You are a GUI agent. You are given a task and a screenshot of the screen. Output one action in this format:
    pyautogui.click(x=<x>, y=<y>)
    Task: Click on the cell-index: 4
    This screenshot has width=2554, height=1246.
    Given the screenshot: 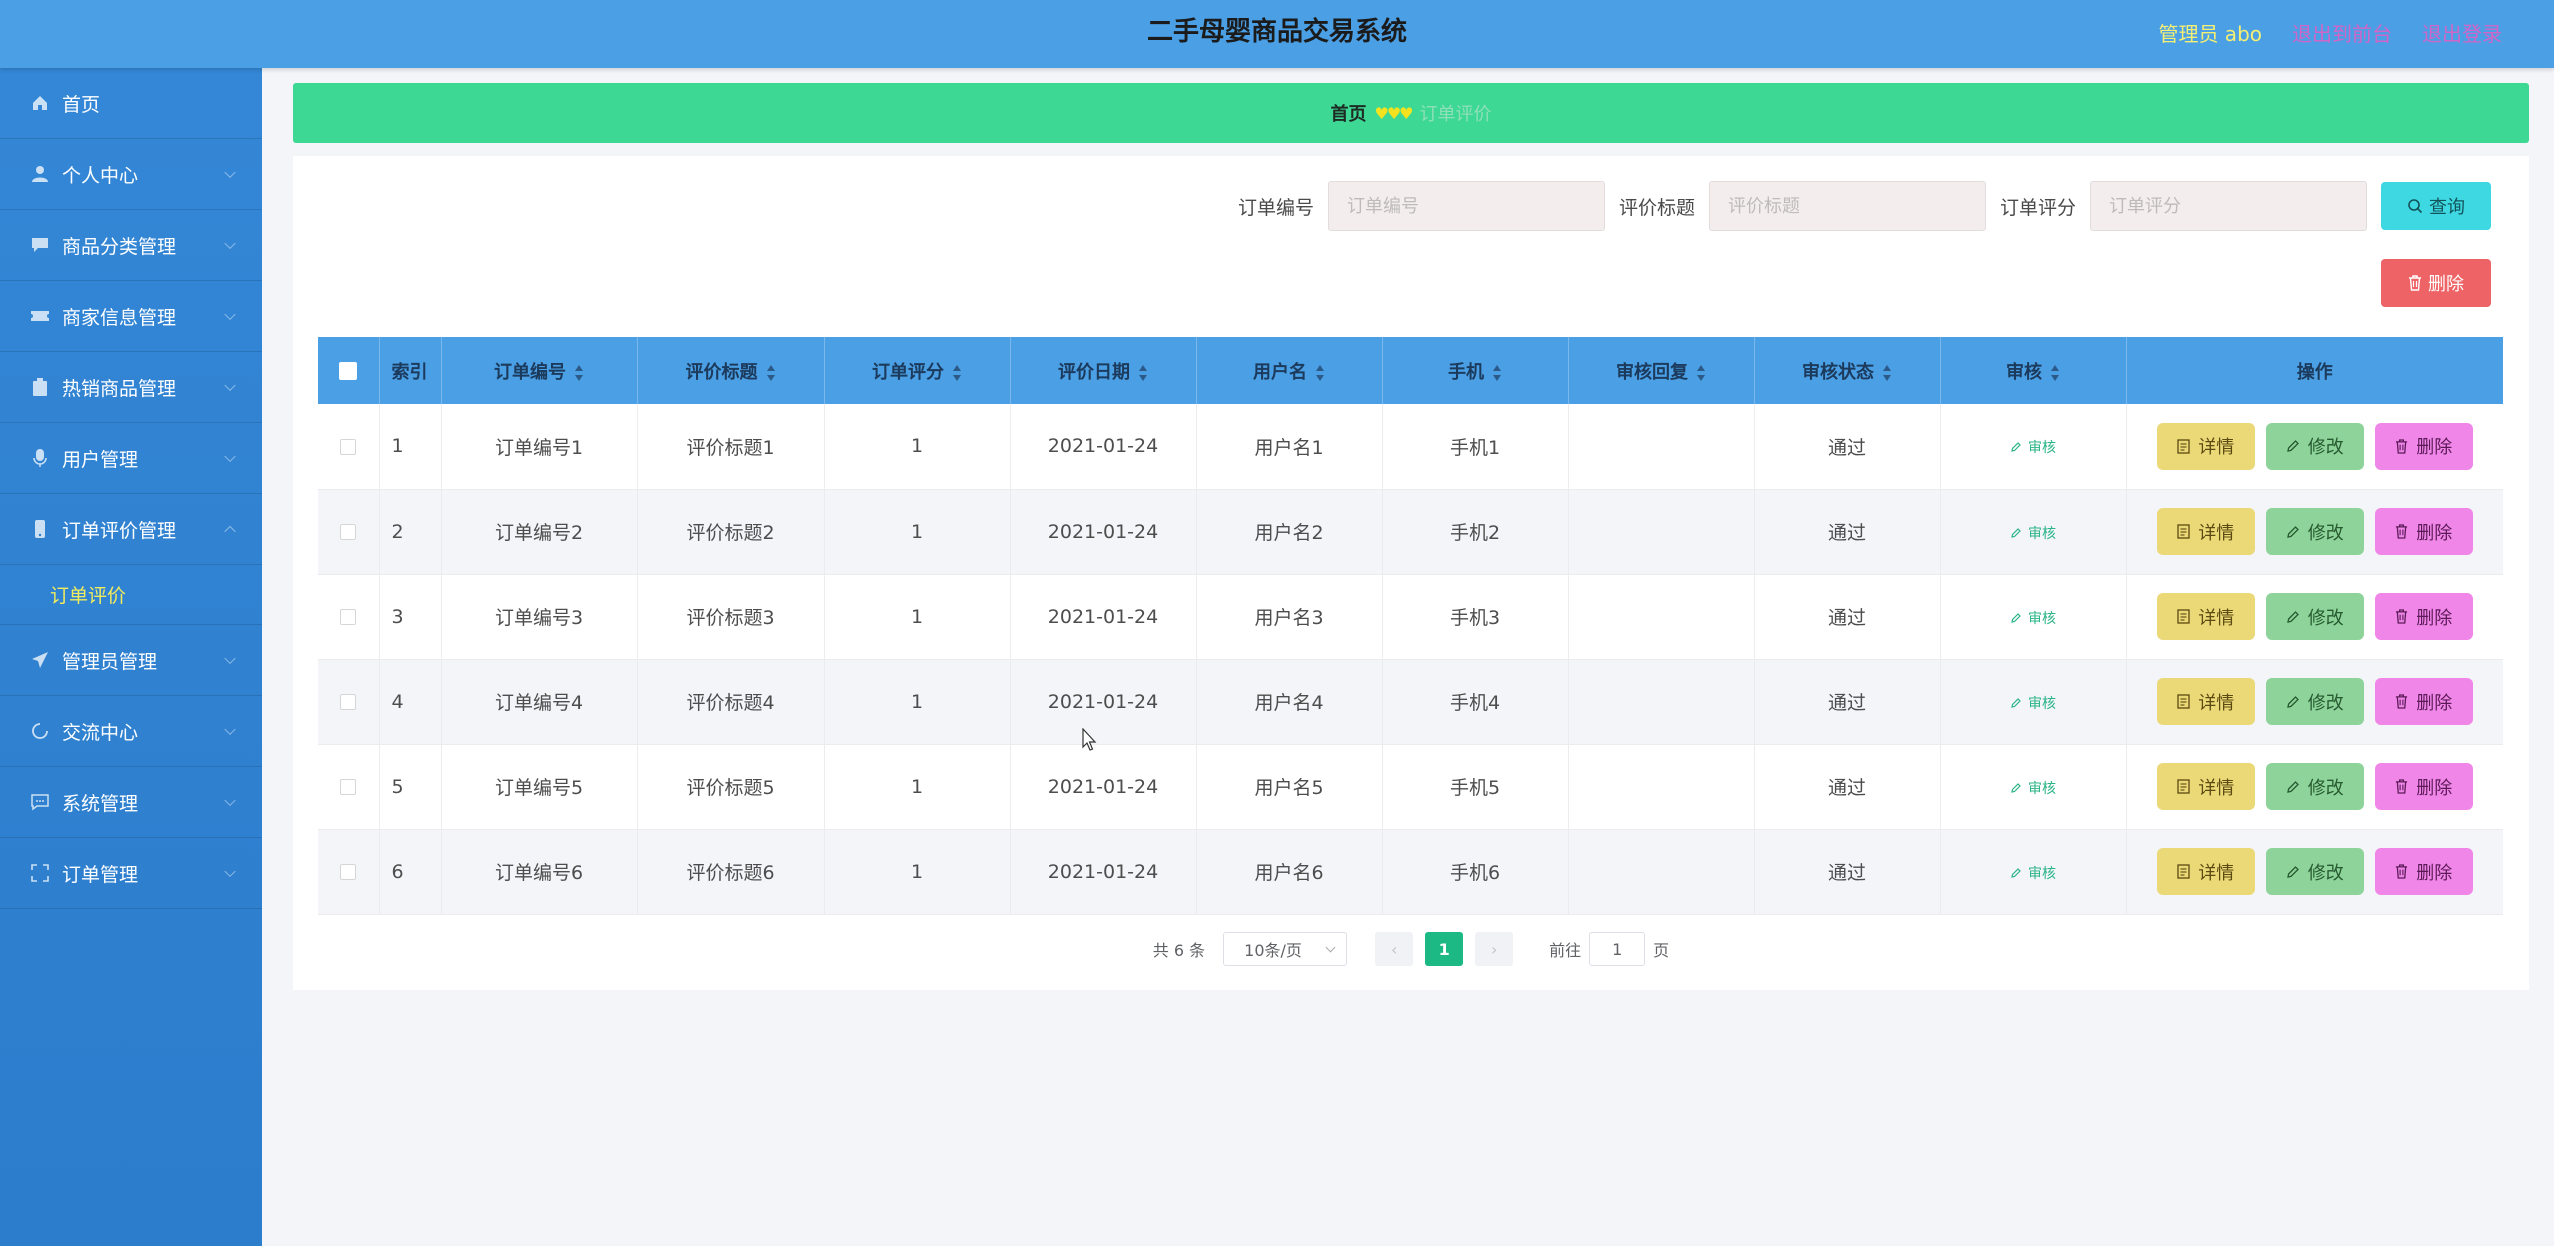 What is the action you would take?
    pyautogui.click(x=410, y=702)
    